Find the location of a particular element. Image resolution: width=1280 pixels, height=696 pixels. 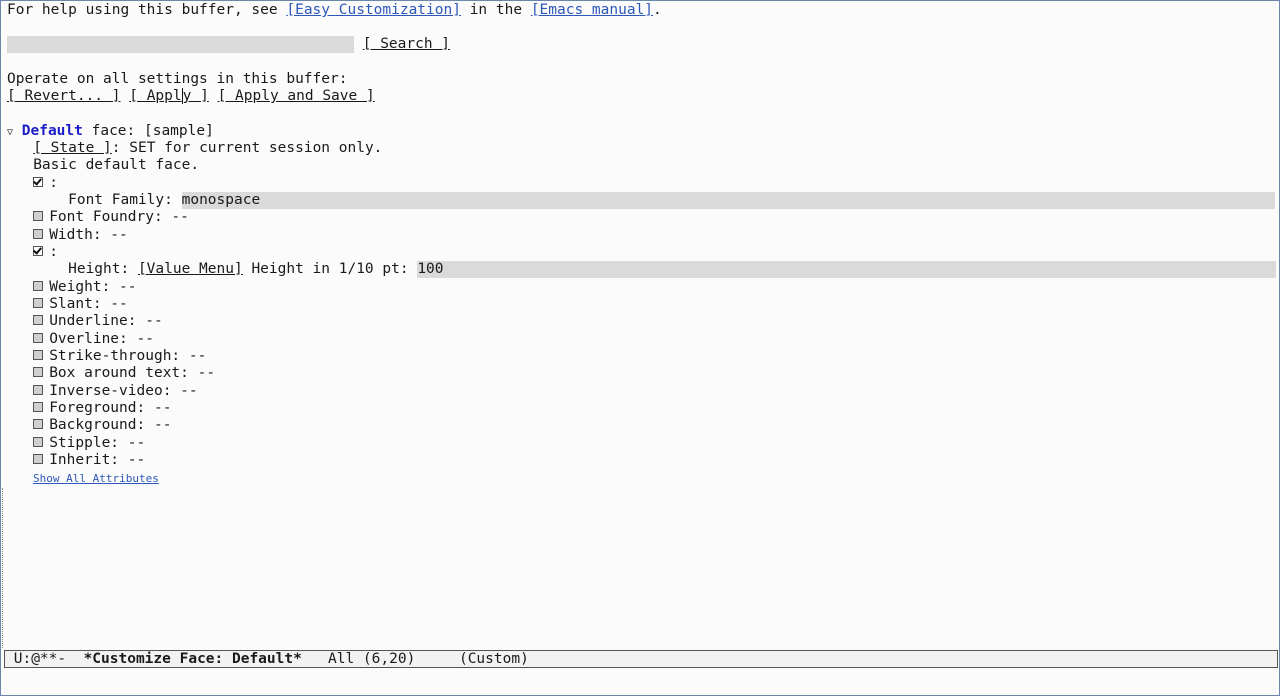

state-text: : SET for current session only. is located at coordinates (247, 148).